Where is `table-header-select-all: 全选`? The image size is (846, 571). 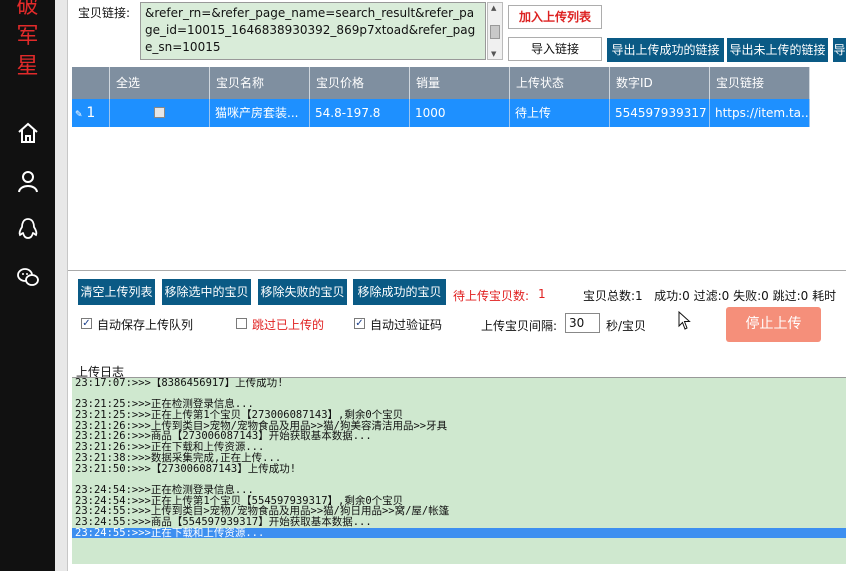
table-header-select-all: 全选 is located at coordinates (160, 83).